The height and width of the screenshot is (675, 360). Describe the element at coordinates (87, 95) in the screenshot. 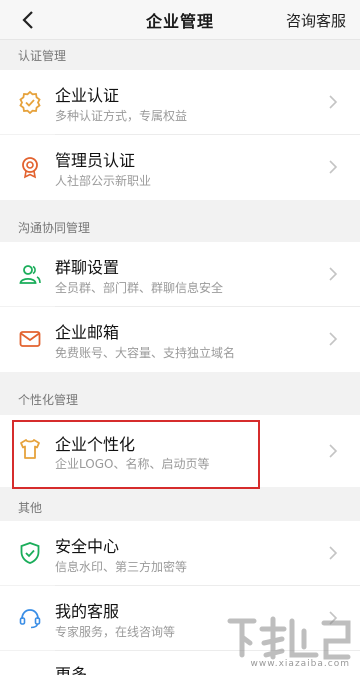

I see `item-title: 企业认证` at that location.